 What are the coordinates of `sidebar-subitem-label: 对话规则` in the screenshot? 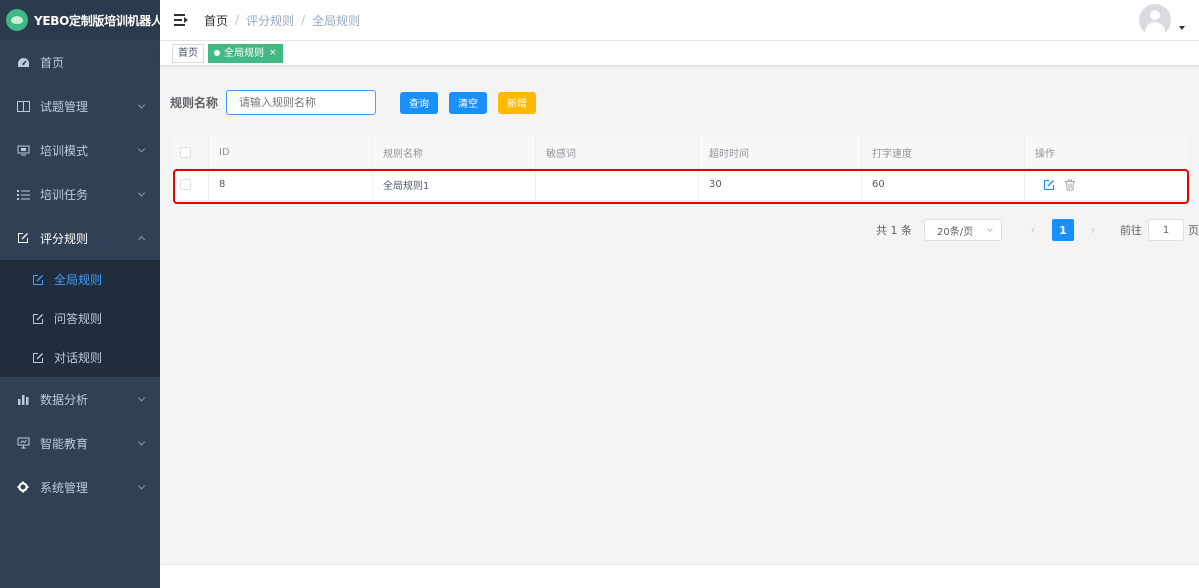 It's located at (78, 358).